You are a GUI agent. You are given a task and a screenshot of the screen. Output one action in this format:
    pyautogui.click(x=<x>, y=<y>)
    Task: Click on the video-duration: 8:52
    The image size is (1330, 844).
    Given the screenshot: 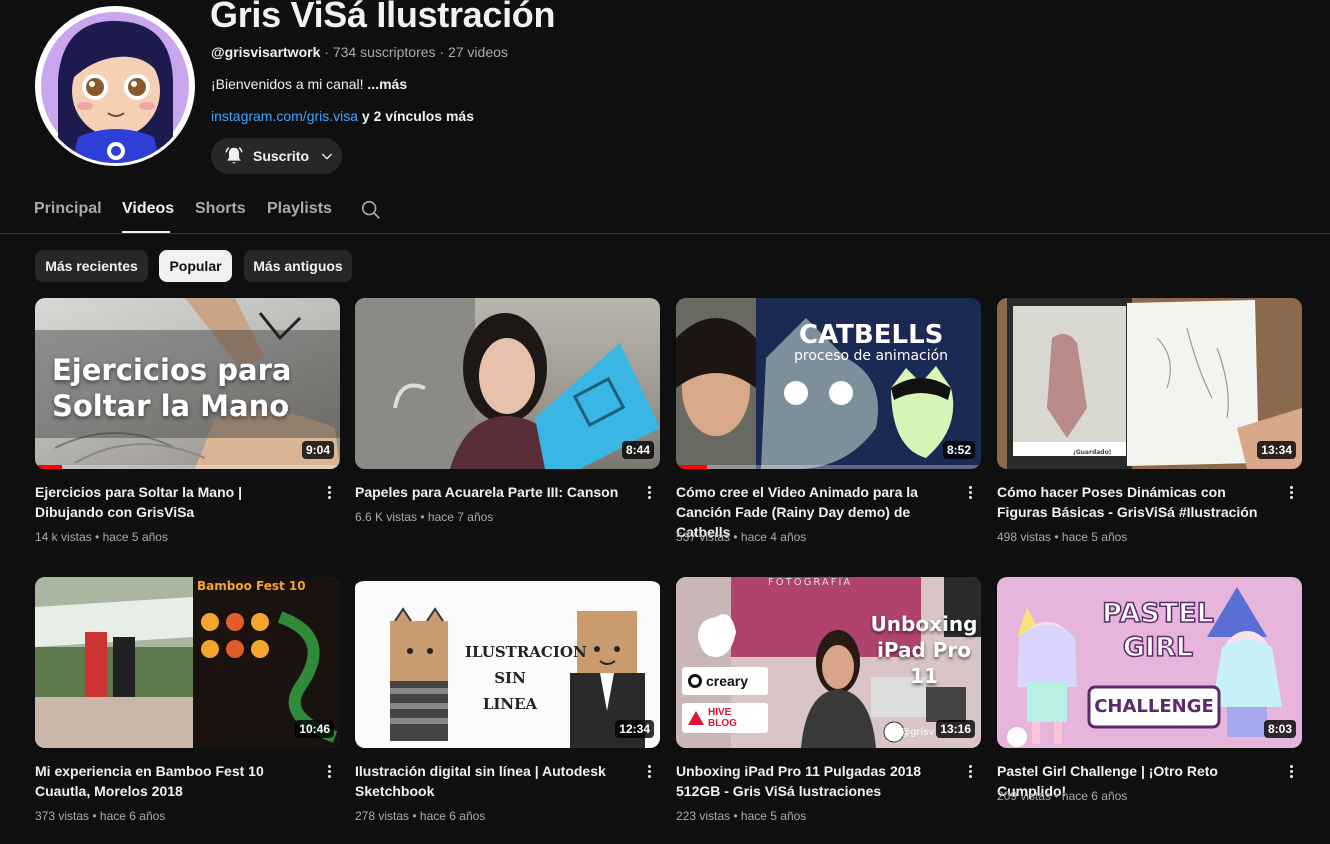 What is the action you would take?
    pyautogui.click(x=958, y=450)
    